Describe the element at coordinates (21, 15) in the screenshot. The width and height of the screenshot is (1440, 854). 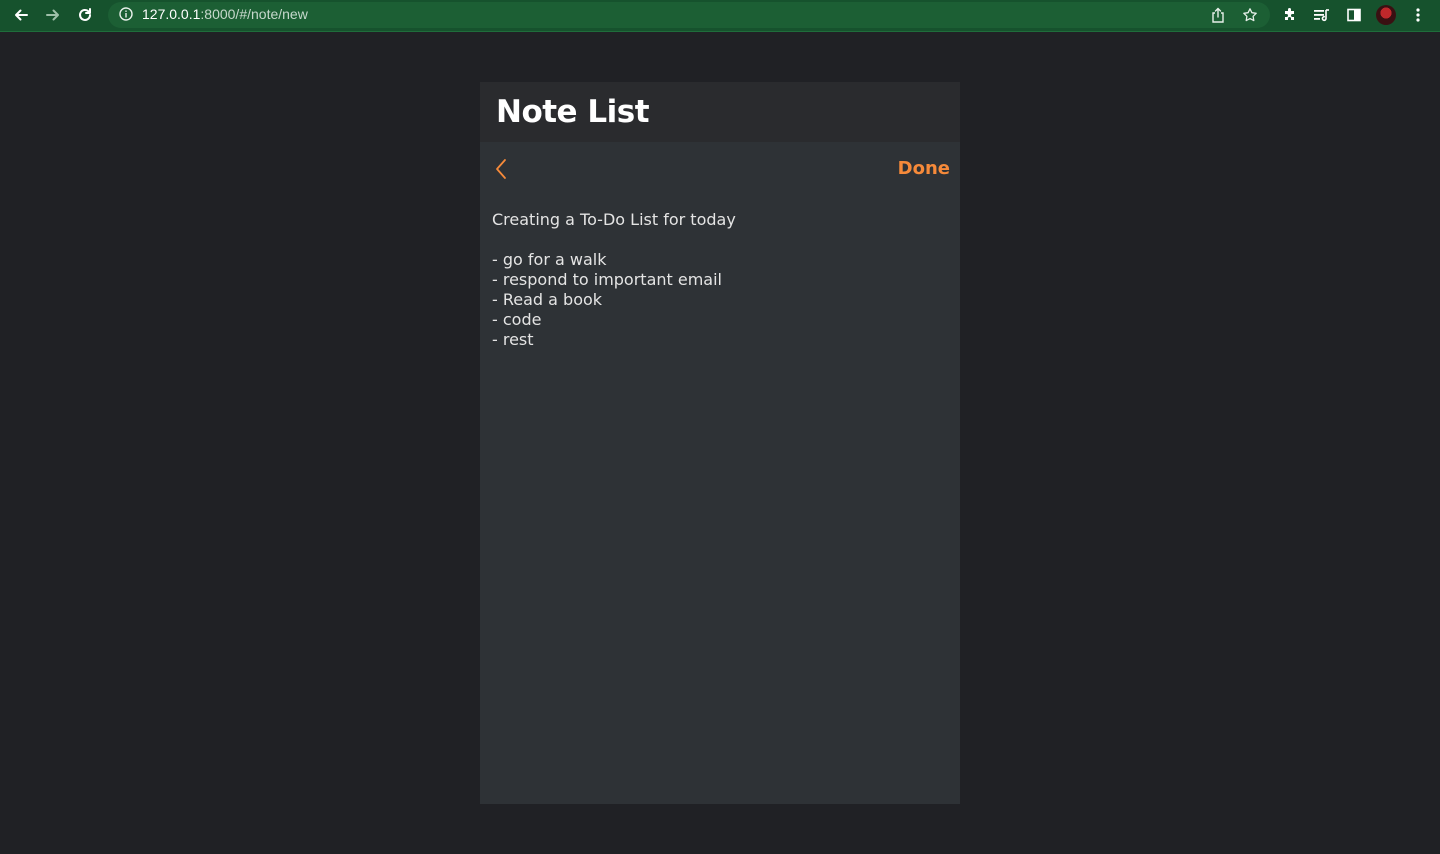
I see `back-arrow-icon` at that location.